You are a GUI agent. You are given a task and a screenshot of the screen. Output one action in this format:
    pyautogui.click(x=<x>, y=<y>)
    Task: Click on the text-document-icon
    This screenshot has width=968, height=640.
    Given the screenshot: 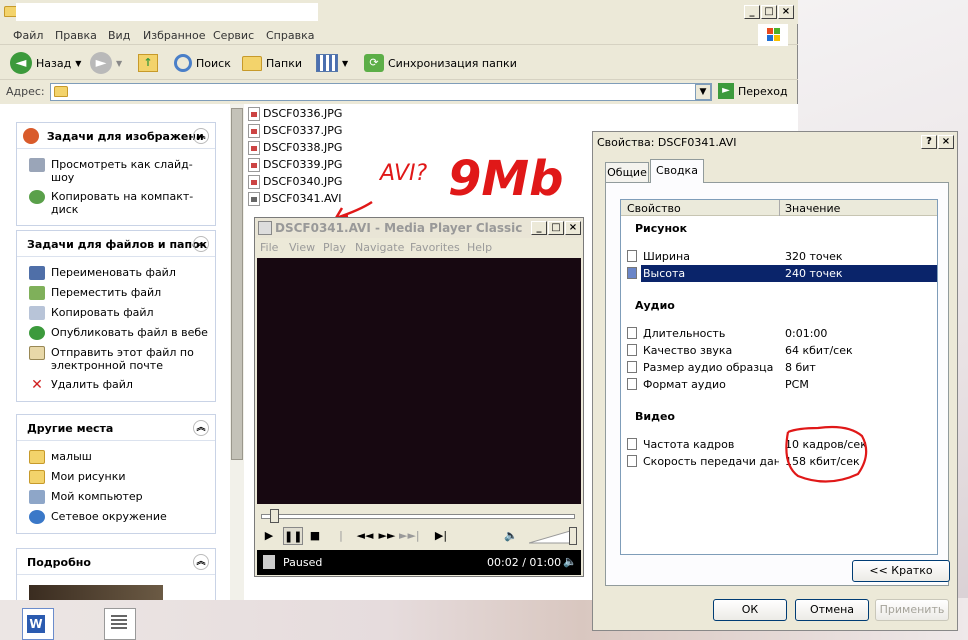 What is the action you would take?
    pyautogui.click(x=120, y=624)
    